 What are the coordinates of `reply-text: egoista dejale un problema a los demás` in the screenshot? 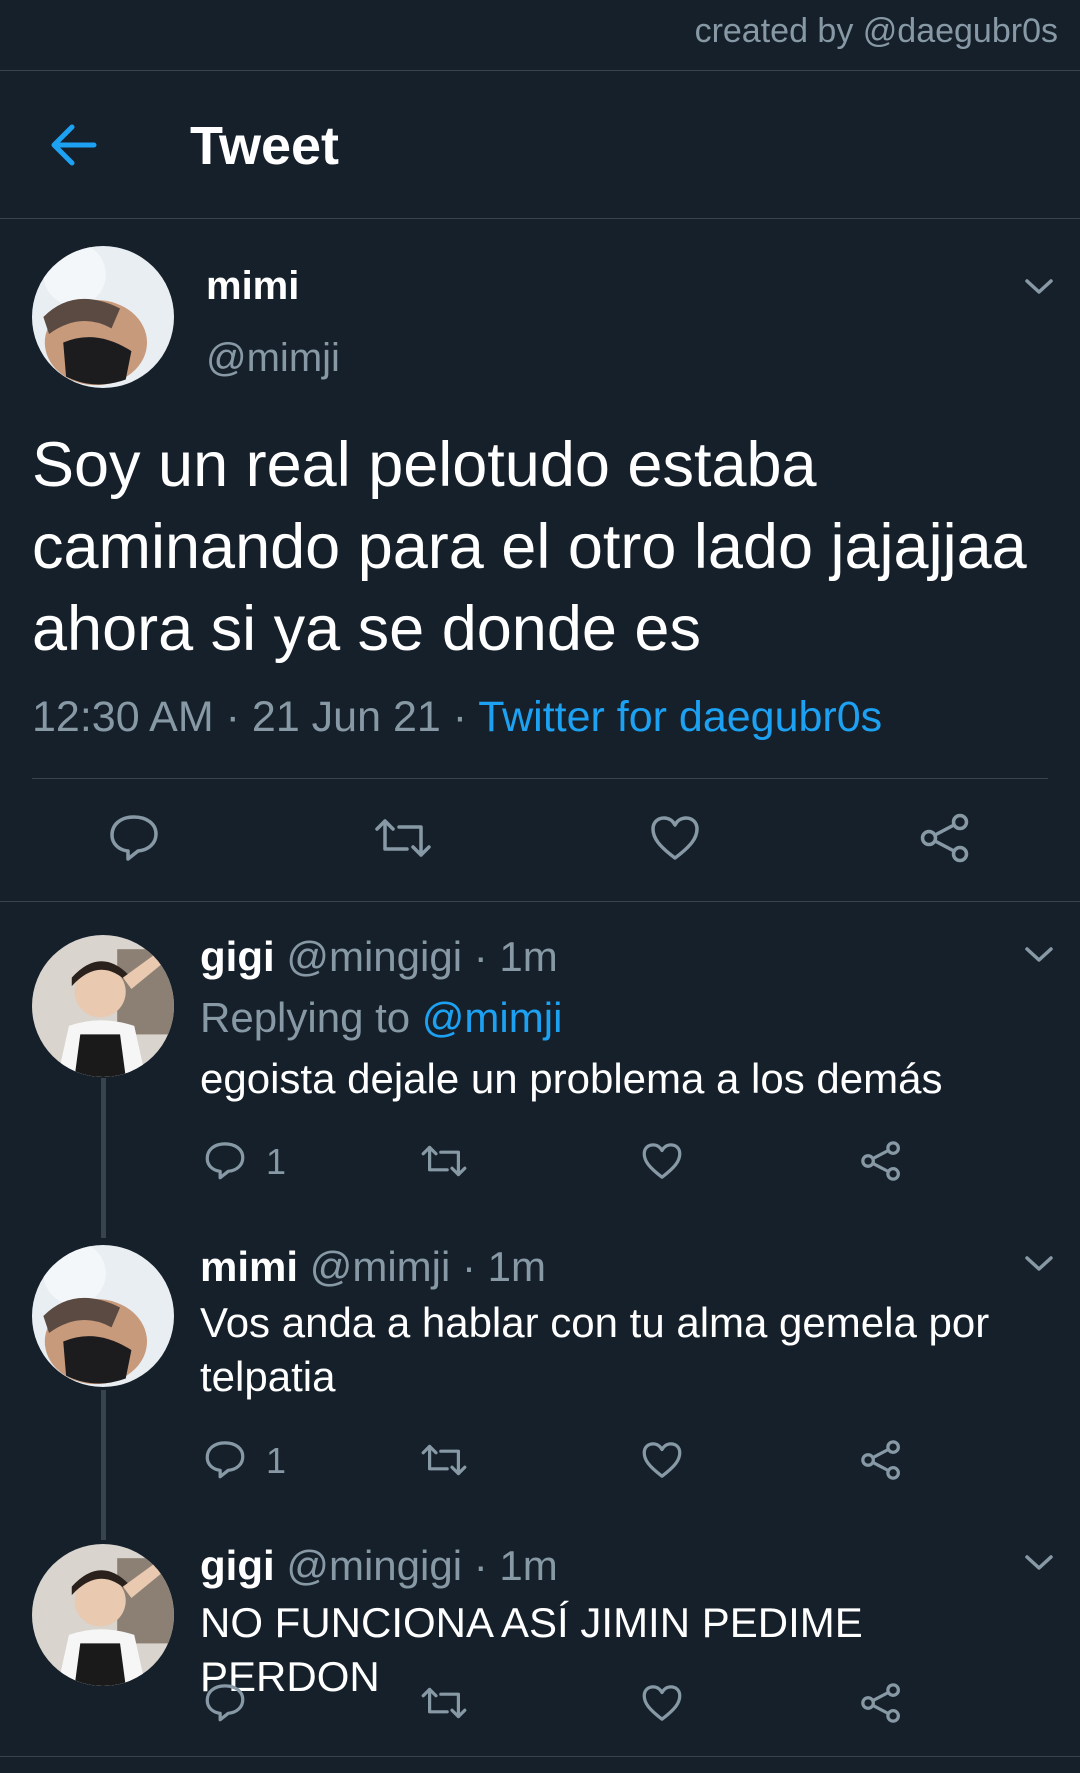 It's located at (571, 1078).